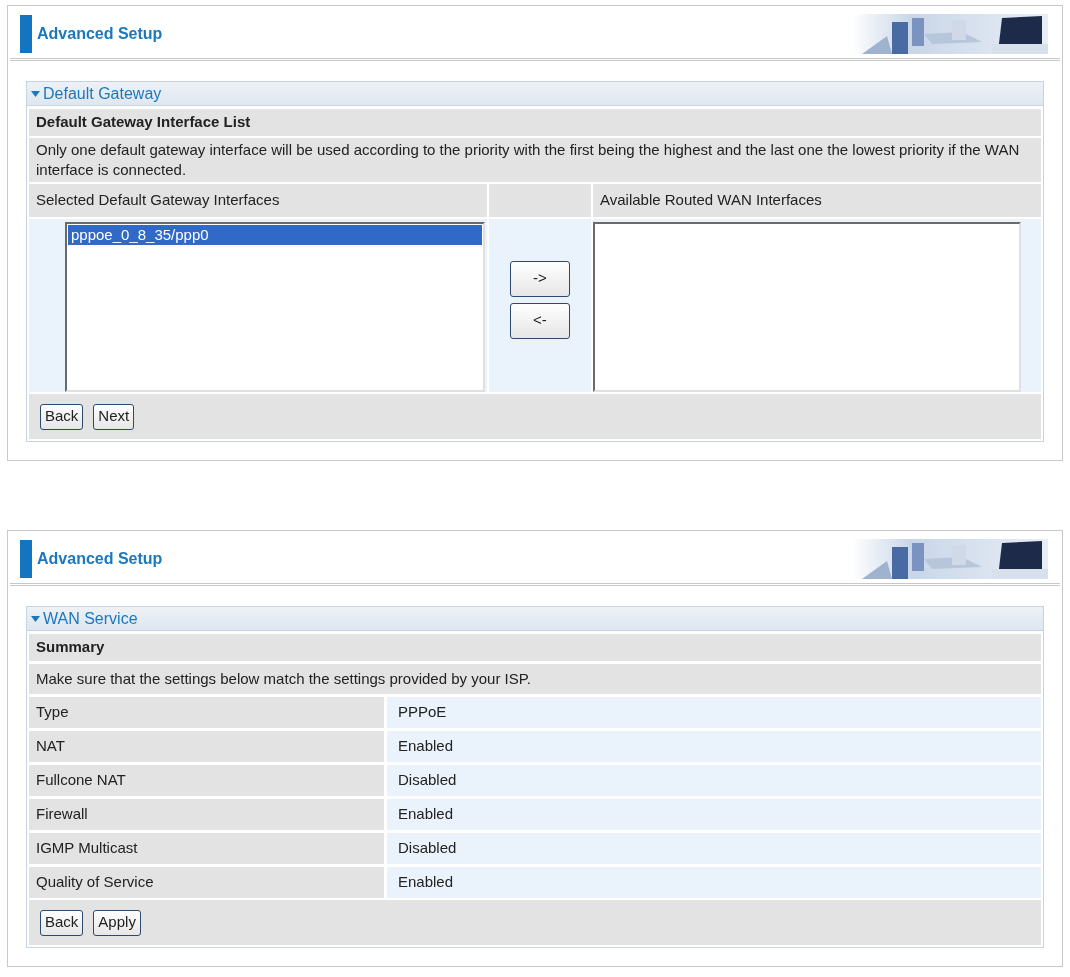  Describe the element at coordinates (117, 922) in the screenshot. I see `next-button: Apply` at that location.